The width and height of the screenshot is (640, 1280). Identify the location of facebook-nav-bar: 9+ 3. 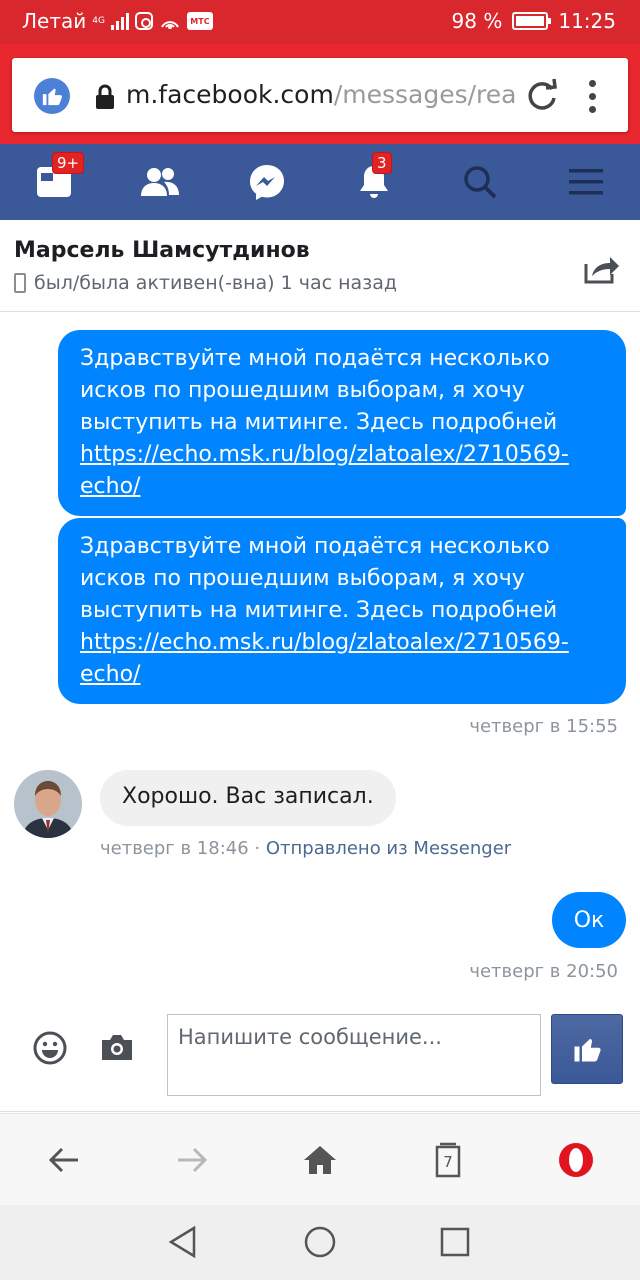
(320, 182).